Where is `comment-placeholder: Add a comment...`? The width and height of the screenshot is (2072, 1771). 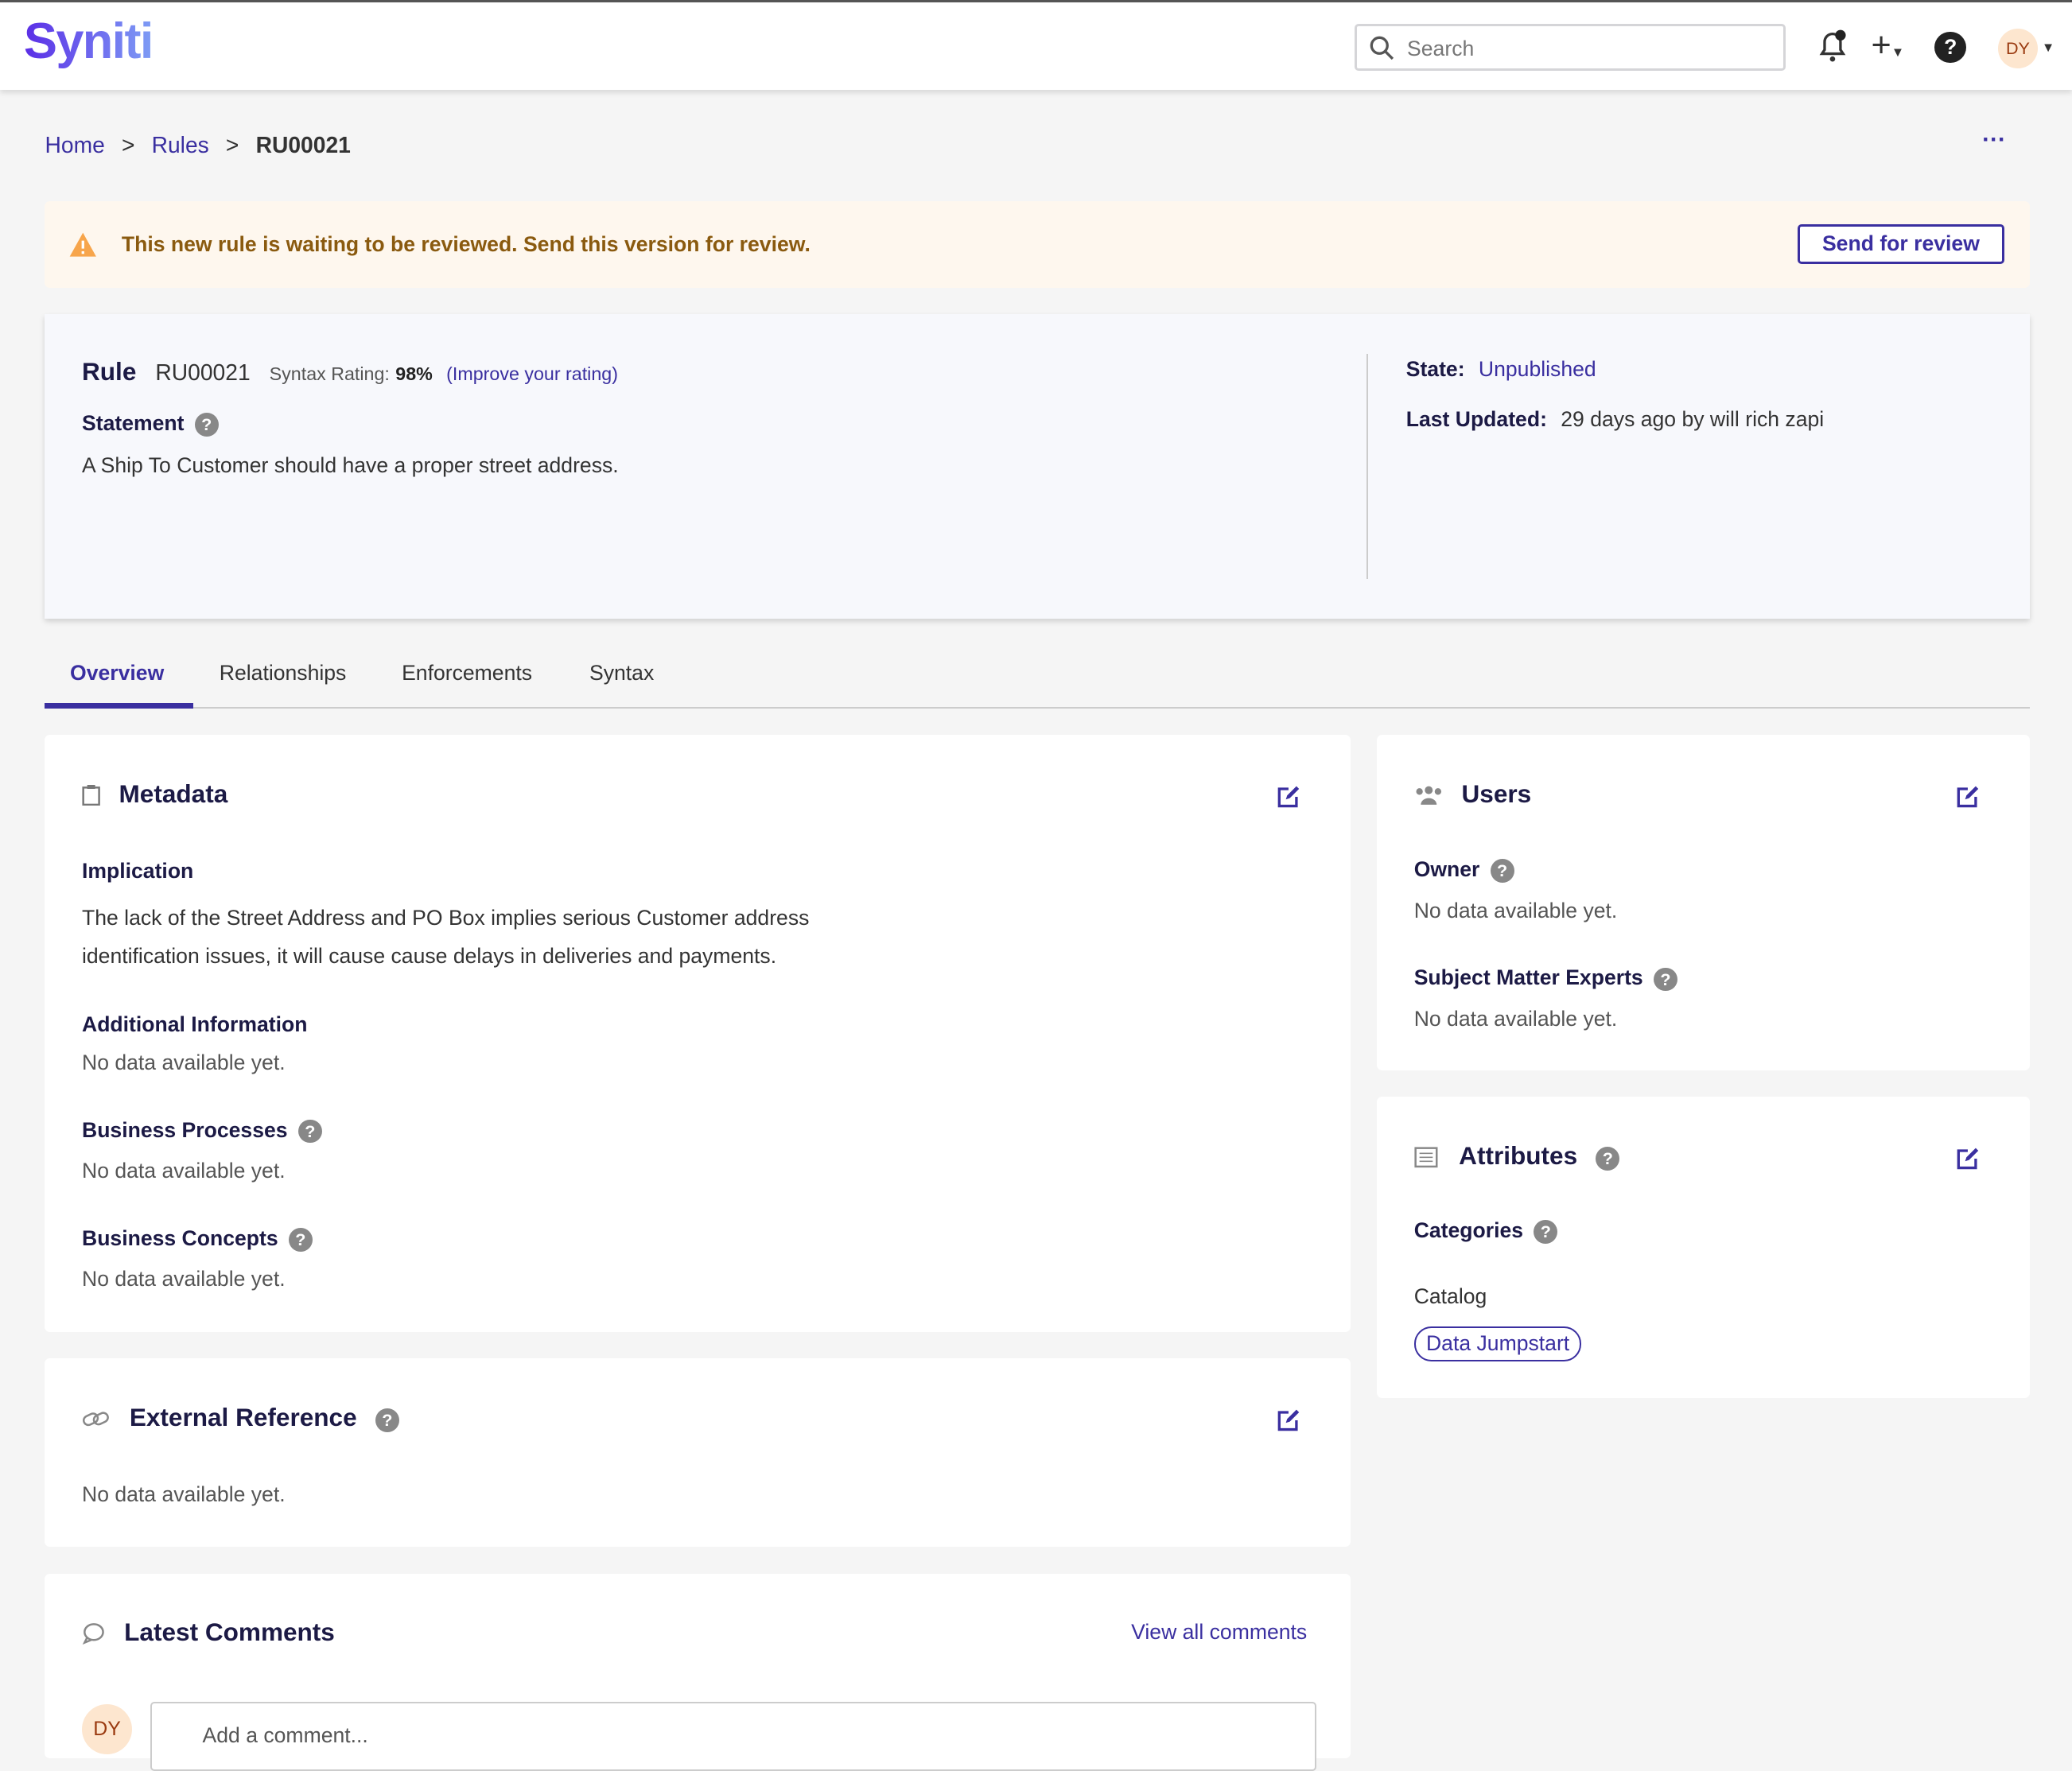 comment-placeholder: Add a comment... is located at coordinates (285, 1734).